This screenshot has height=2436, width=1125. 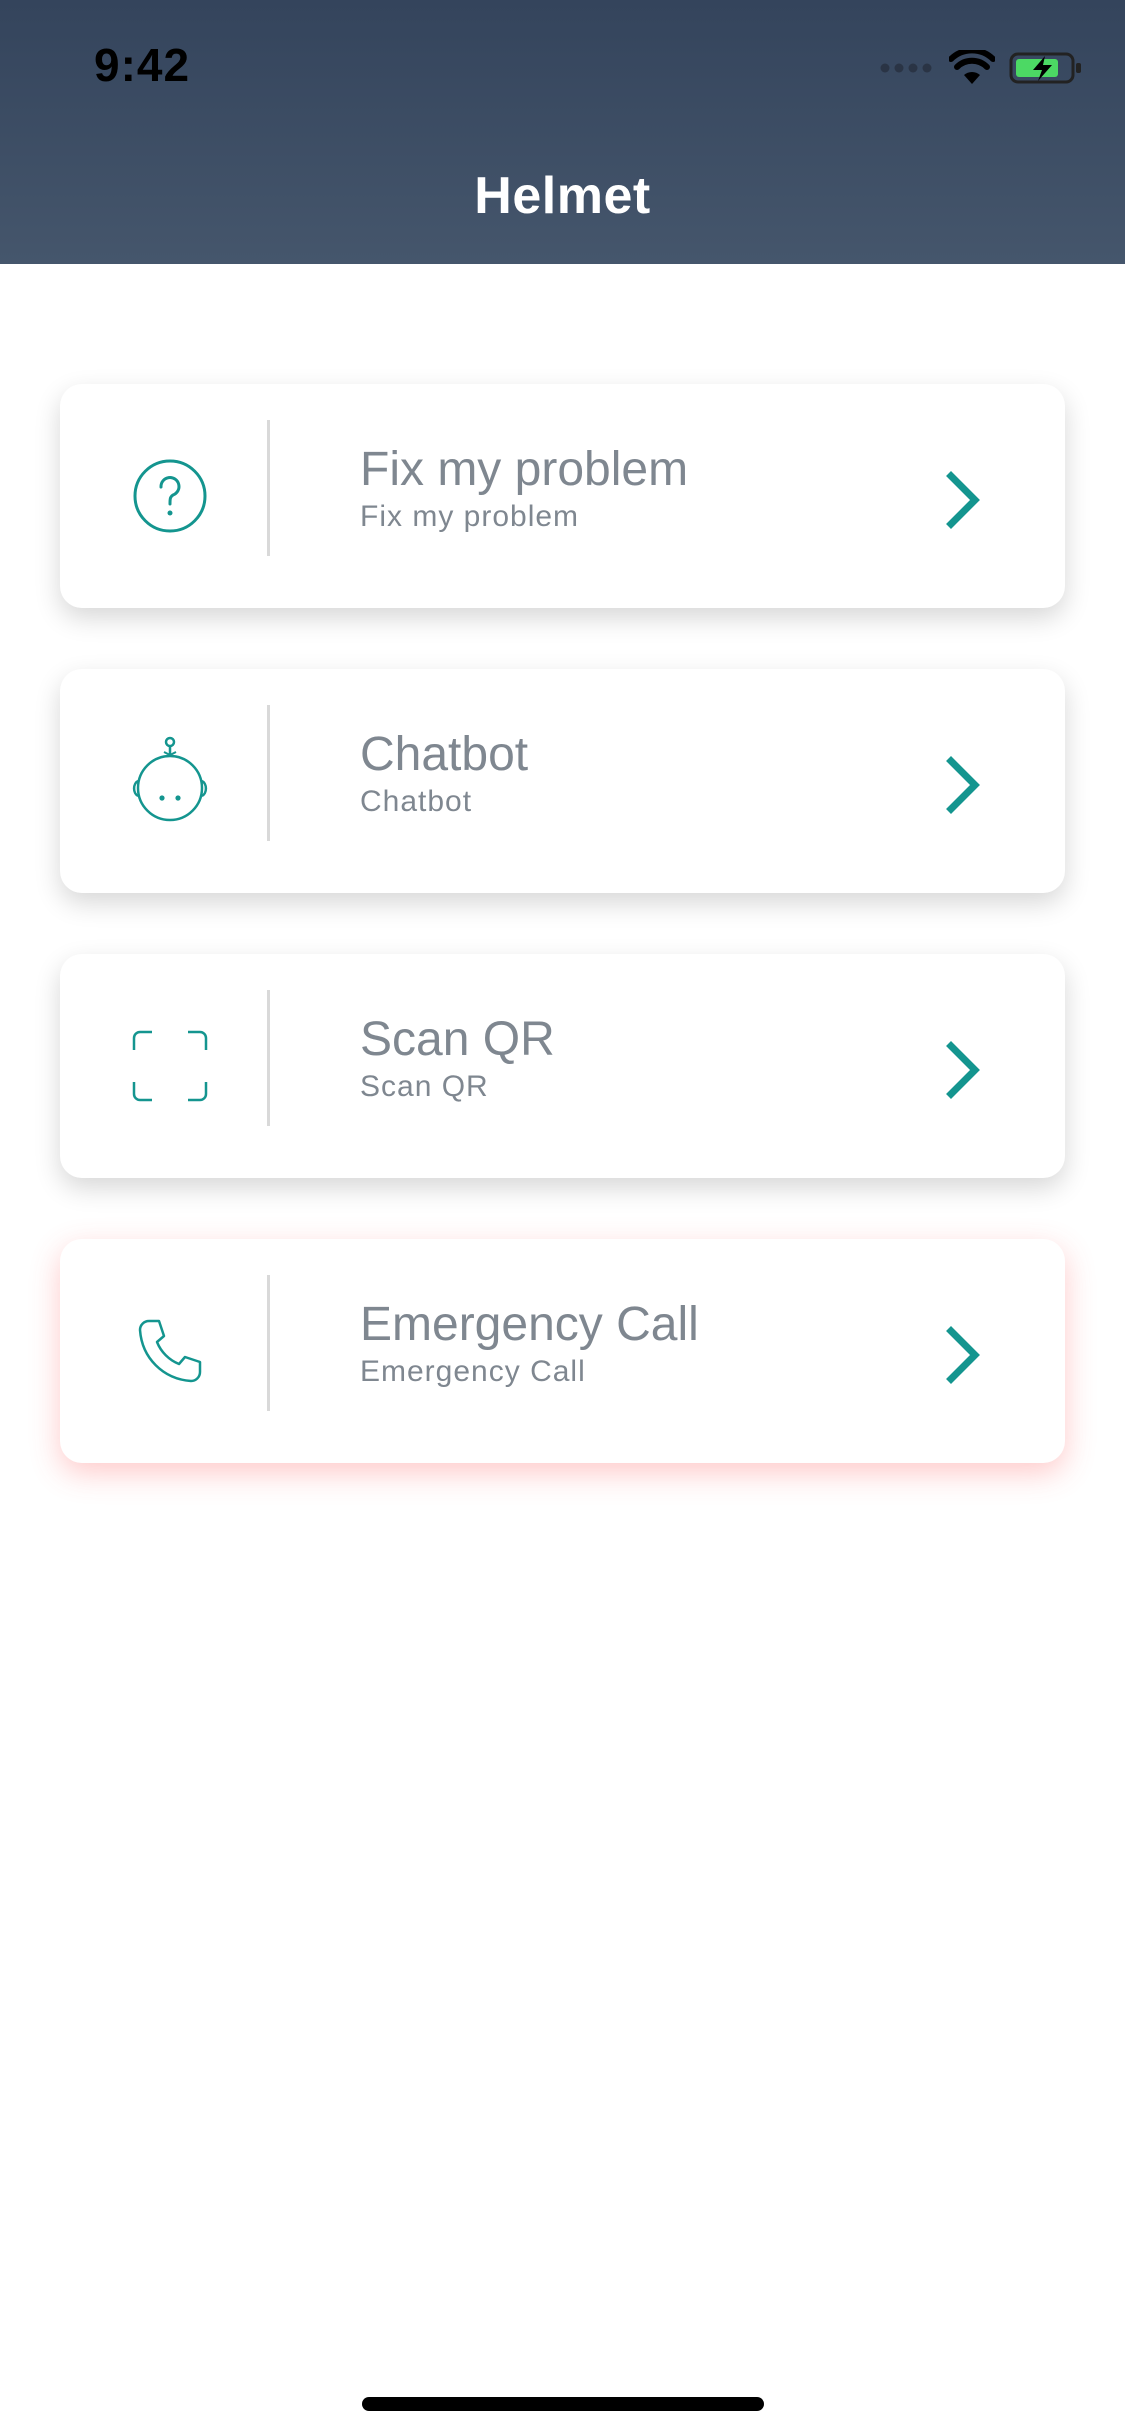 What do you see at coordinates (562, 781) in the screenshot?
I see `menu-item-chatbot: Chatbot Chatbot` at bounding box center [562, 781].